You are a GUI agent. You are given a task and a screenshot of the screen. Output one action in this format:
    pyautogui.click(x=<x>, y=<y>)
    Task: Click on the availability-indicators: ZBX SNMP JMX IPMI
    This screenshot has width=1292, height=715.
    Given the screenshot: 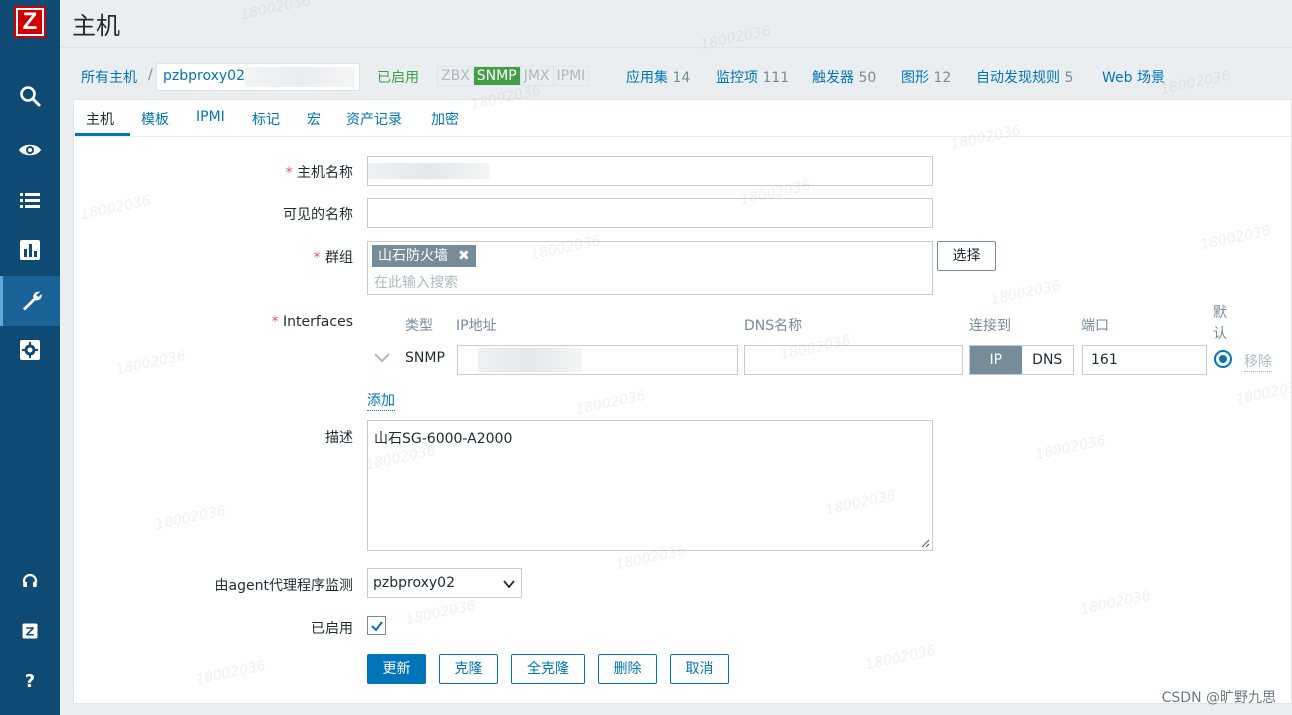 What is the action you would take?
    pyautogui.click(x=513, y=76)
    